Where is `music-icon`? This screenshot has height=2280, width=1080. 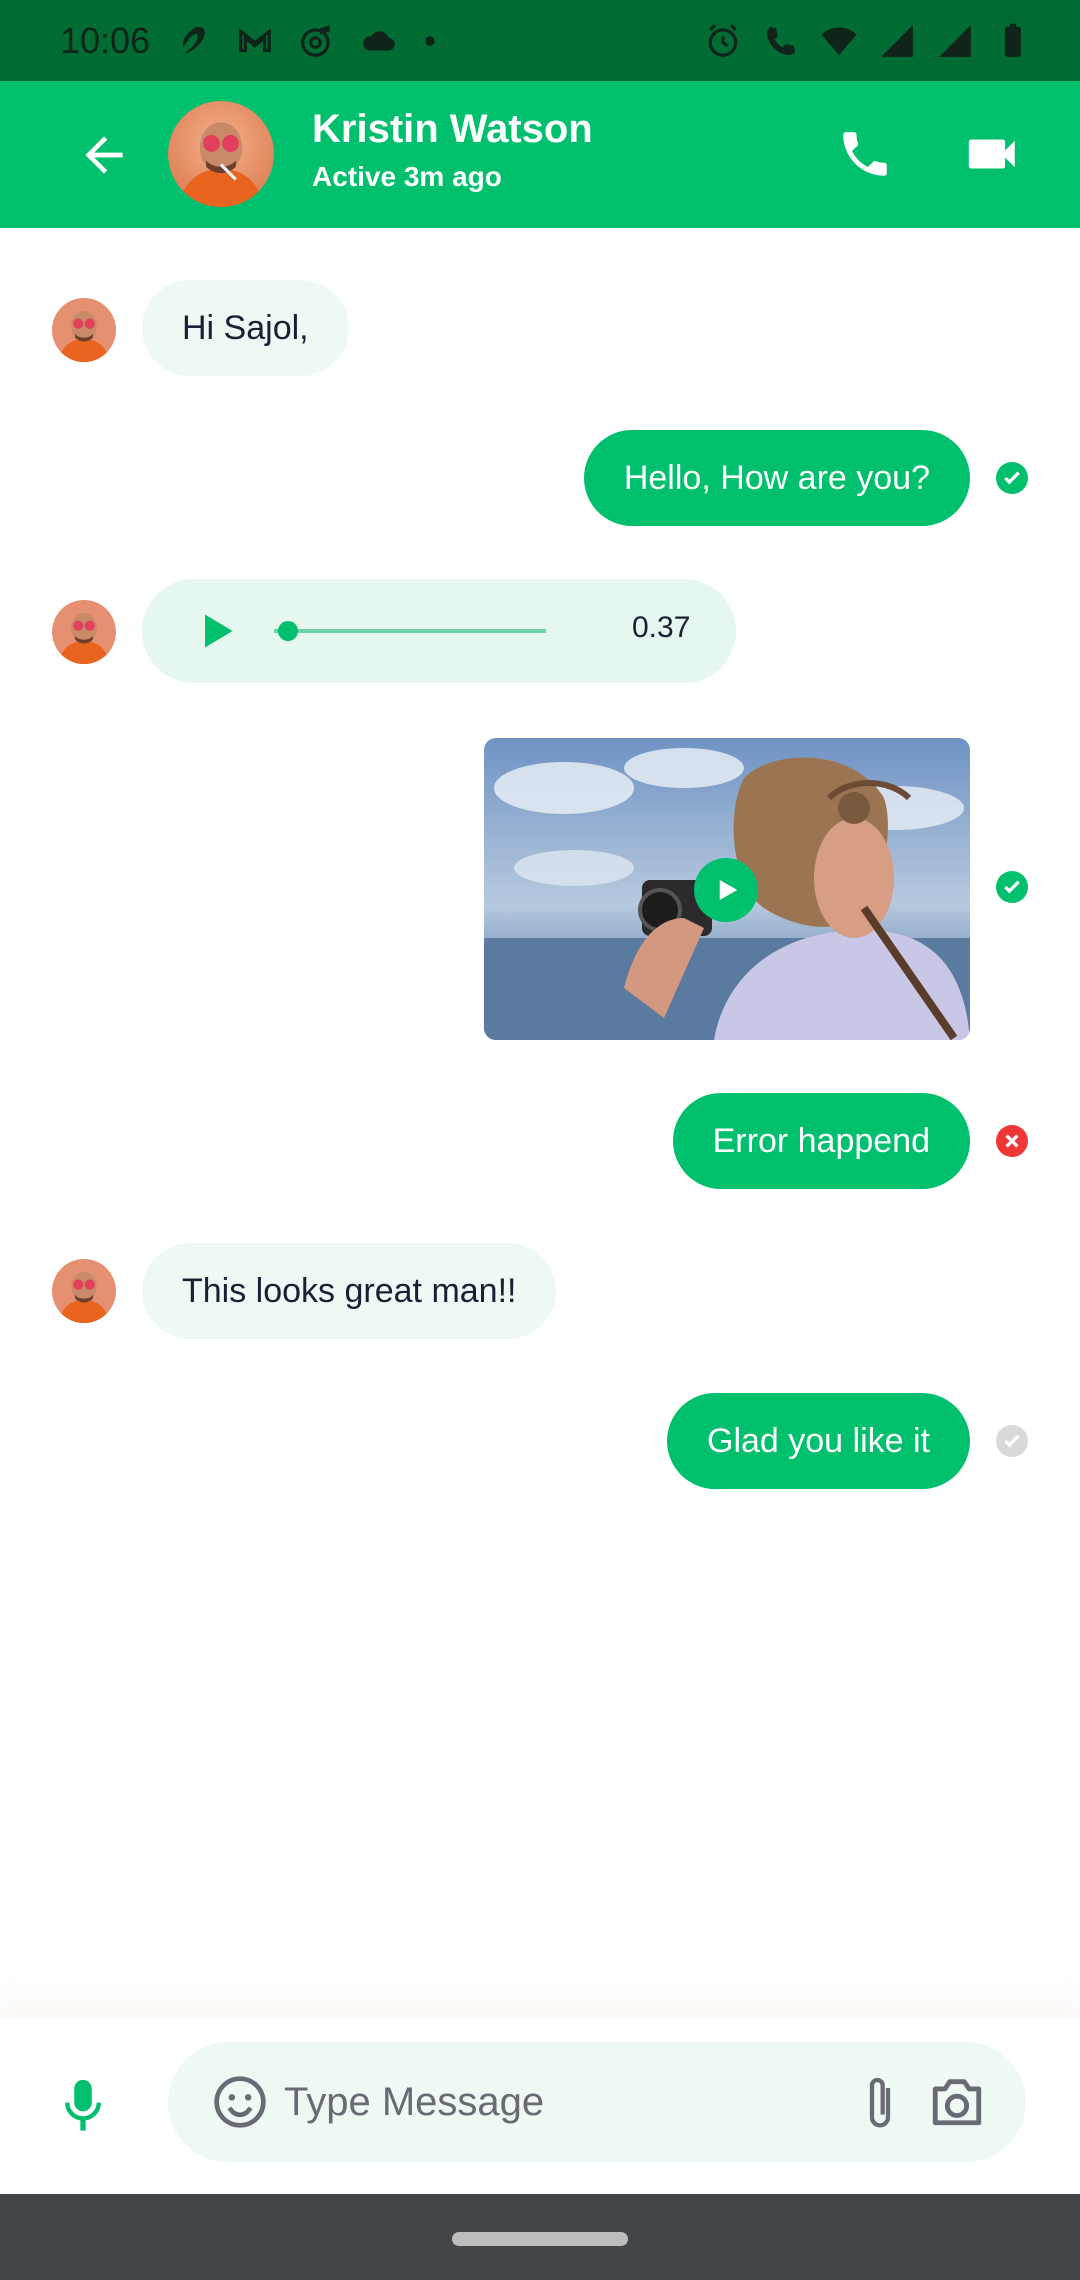 music-icon is located at coordinates (317, 41).